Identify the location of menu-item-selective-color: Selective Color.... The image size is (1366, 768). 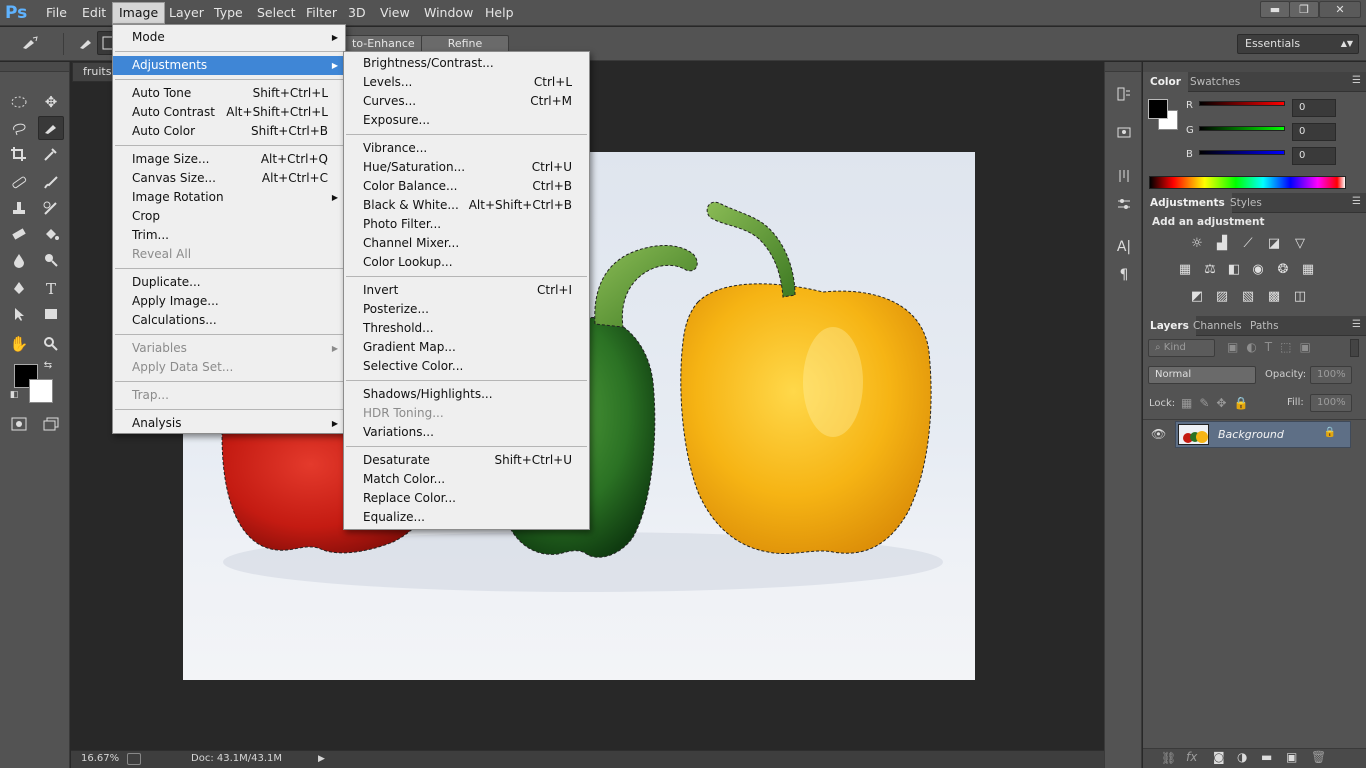
(466, 366).